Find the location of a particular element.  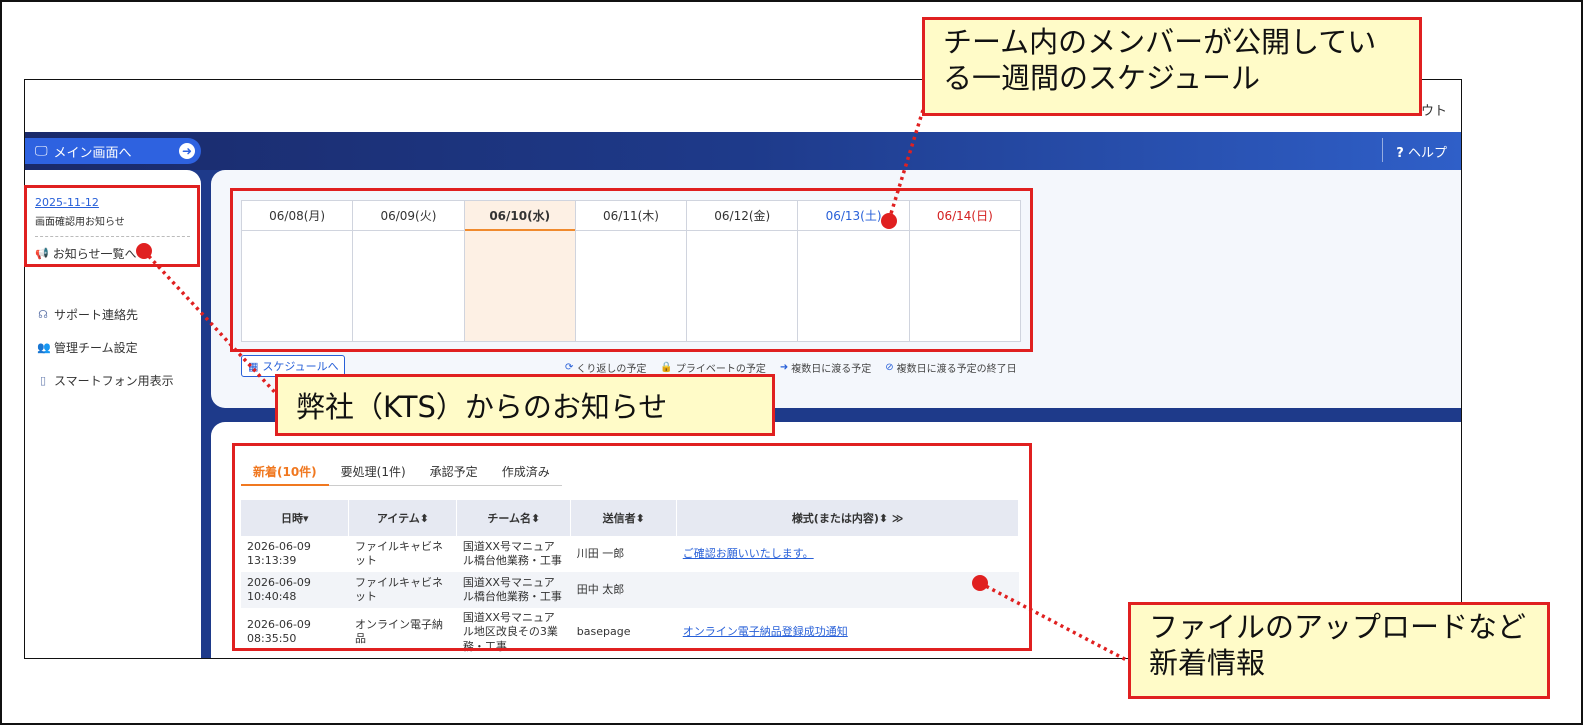

calendar-day-sun: 06/14(日) is located at coordinates (964, 271).